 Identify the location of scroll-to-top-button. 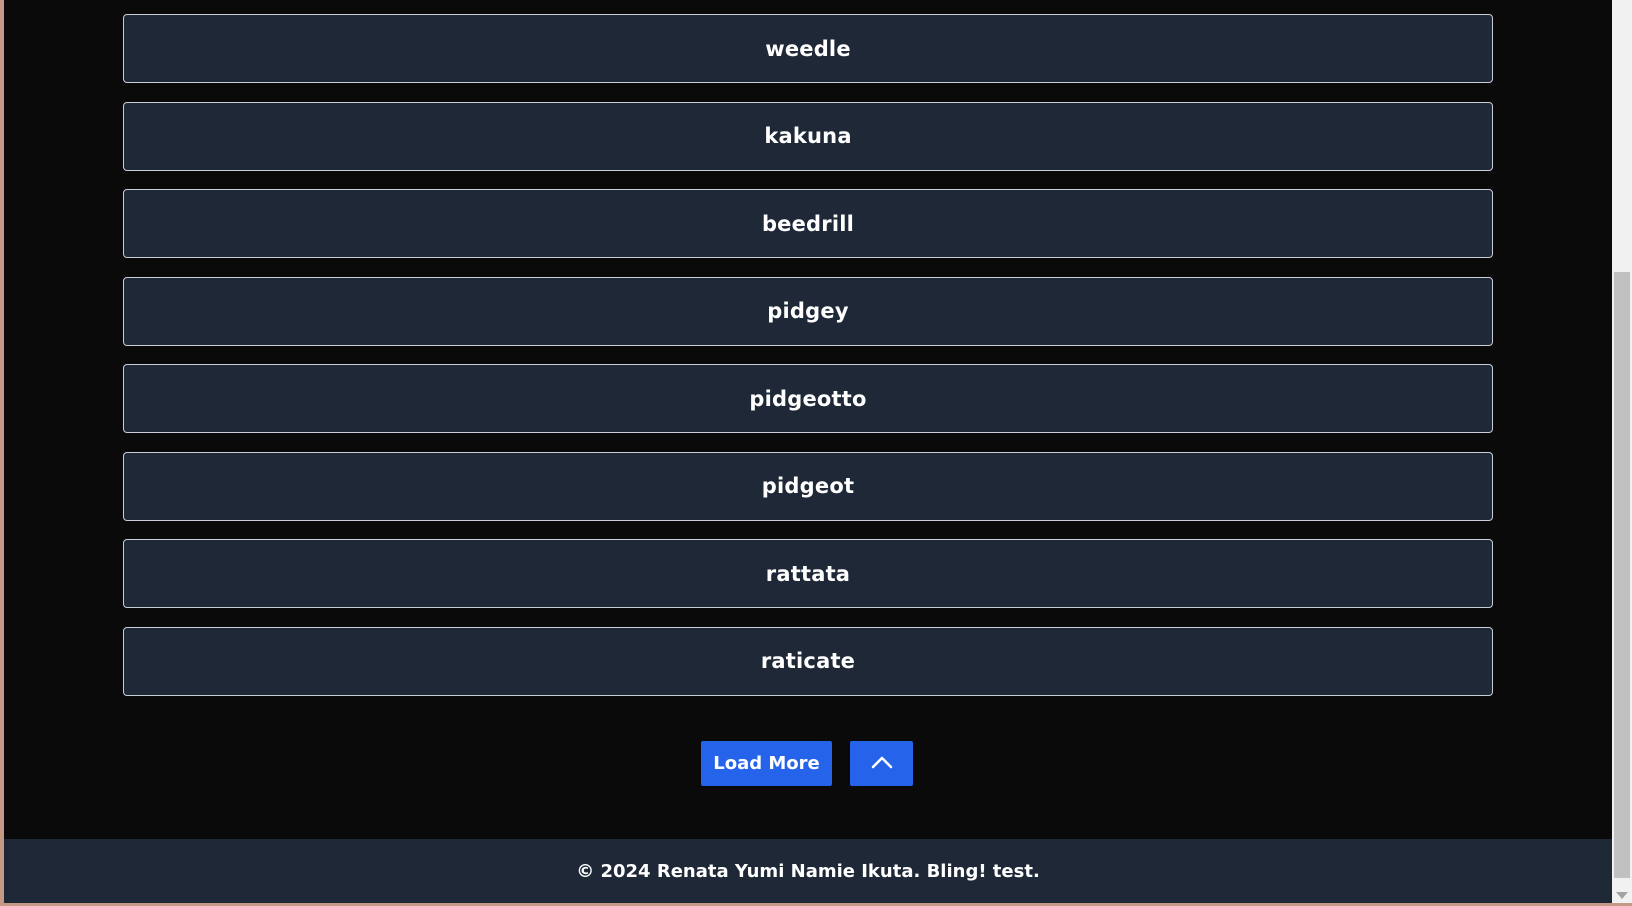
(881, 763).